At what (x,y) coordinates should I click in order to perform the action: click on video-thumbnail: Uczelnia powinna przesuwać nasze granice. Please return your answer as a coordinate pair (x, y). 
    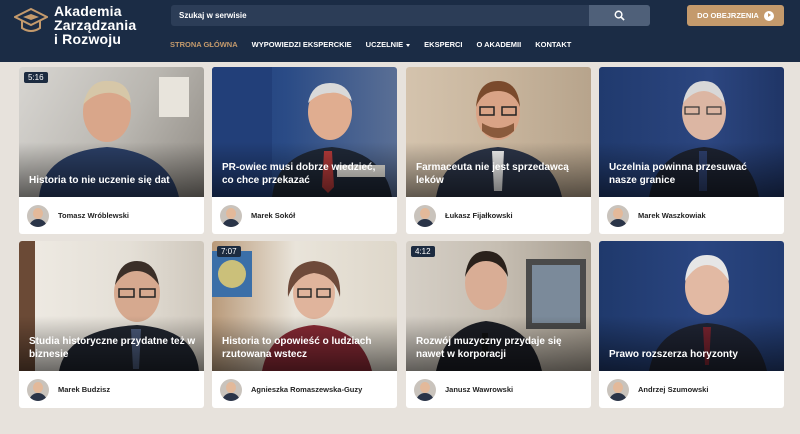
    Looking at the image, I should click on (691, 132).